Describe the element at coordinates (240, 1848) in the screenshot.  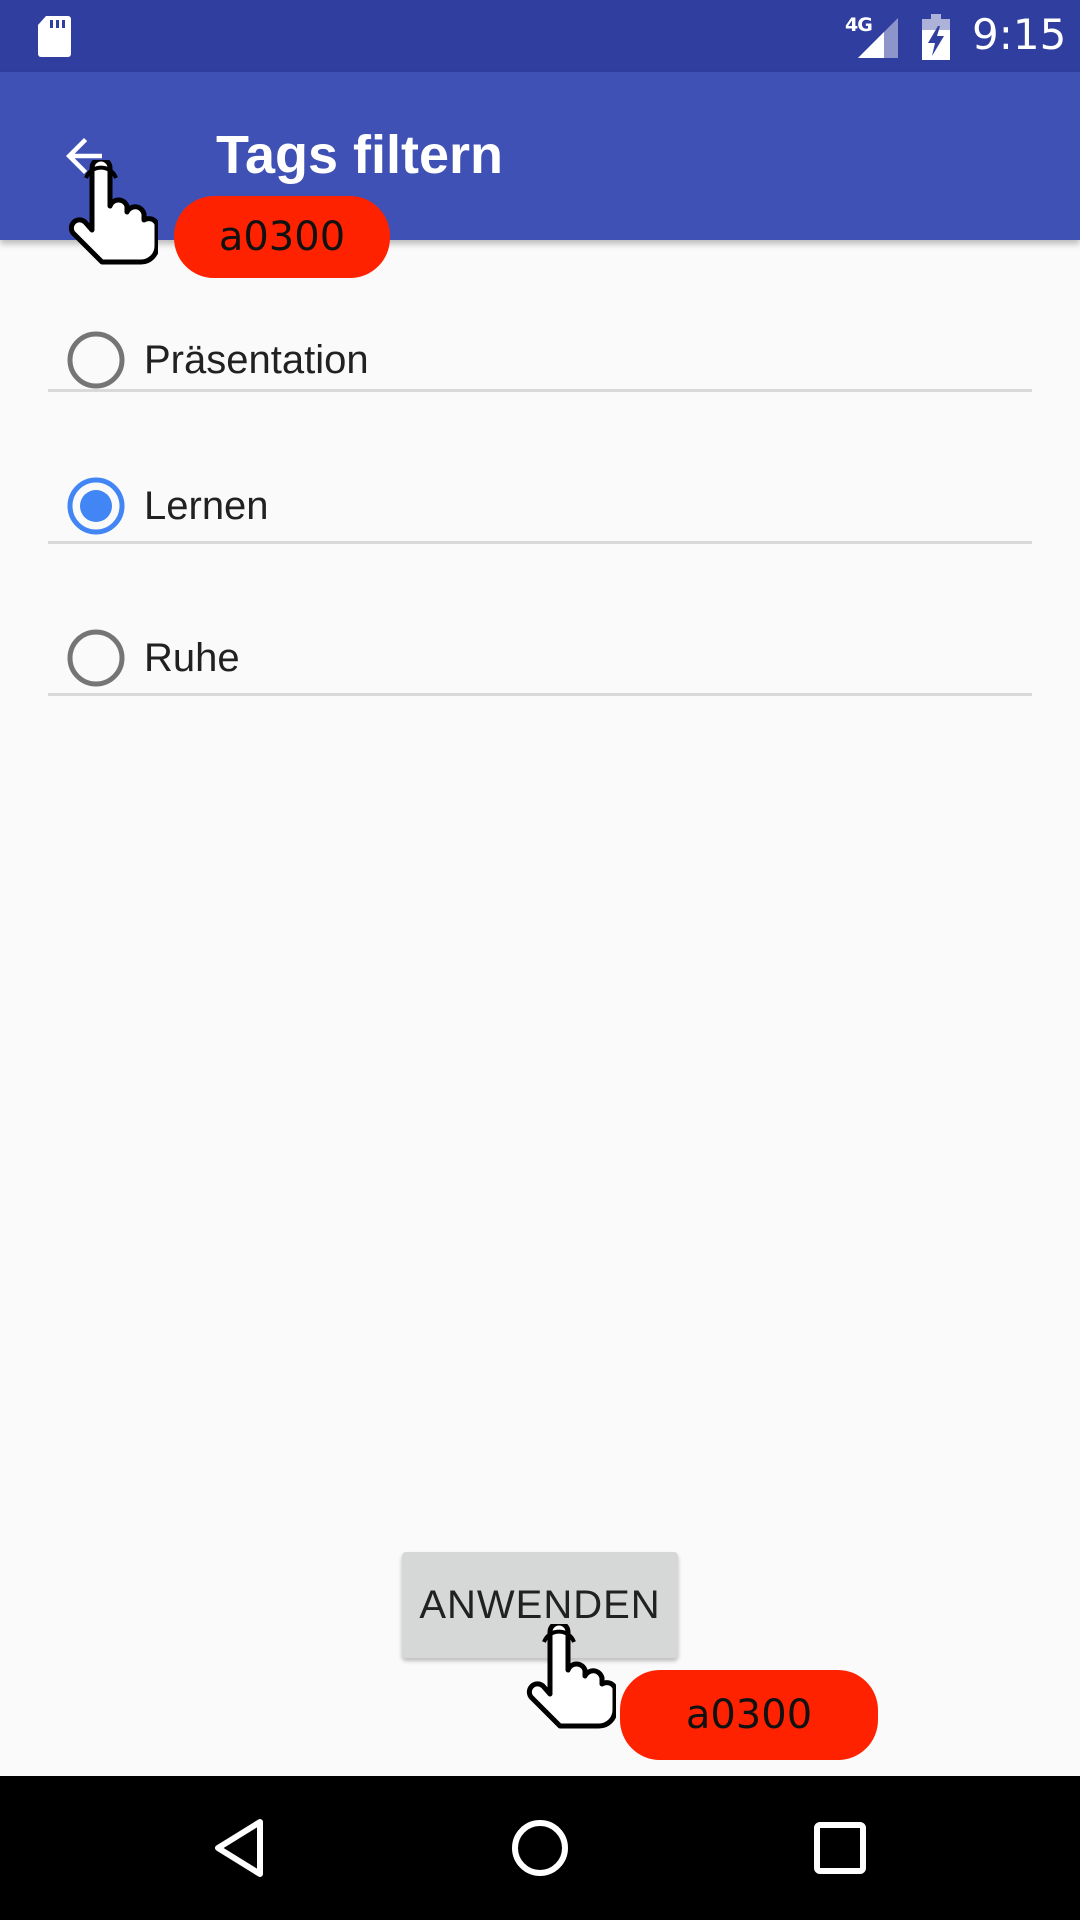
I see `back-triangle-icon` at that location.